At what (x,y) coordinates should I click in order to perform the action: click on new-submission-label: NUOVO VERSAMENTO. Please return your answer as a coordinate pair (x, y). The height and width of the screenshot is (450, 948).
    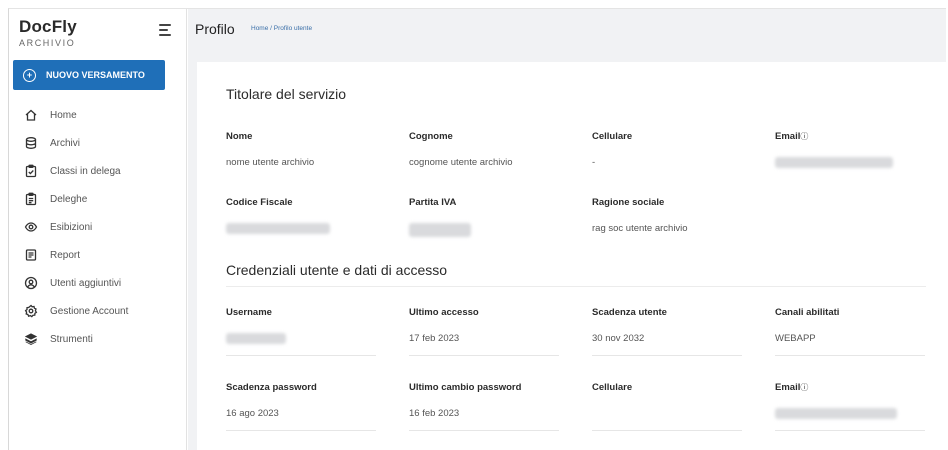
    Looking at the image, I should click on (95, 75).